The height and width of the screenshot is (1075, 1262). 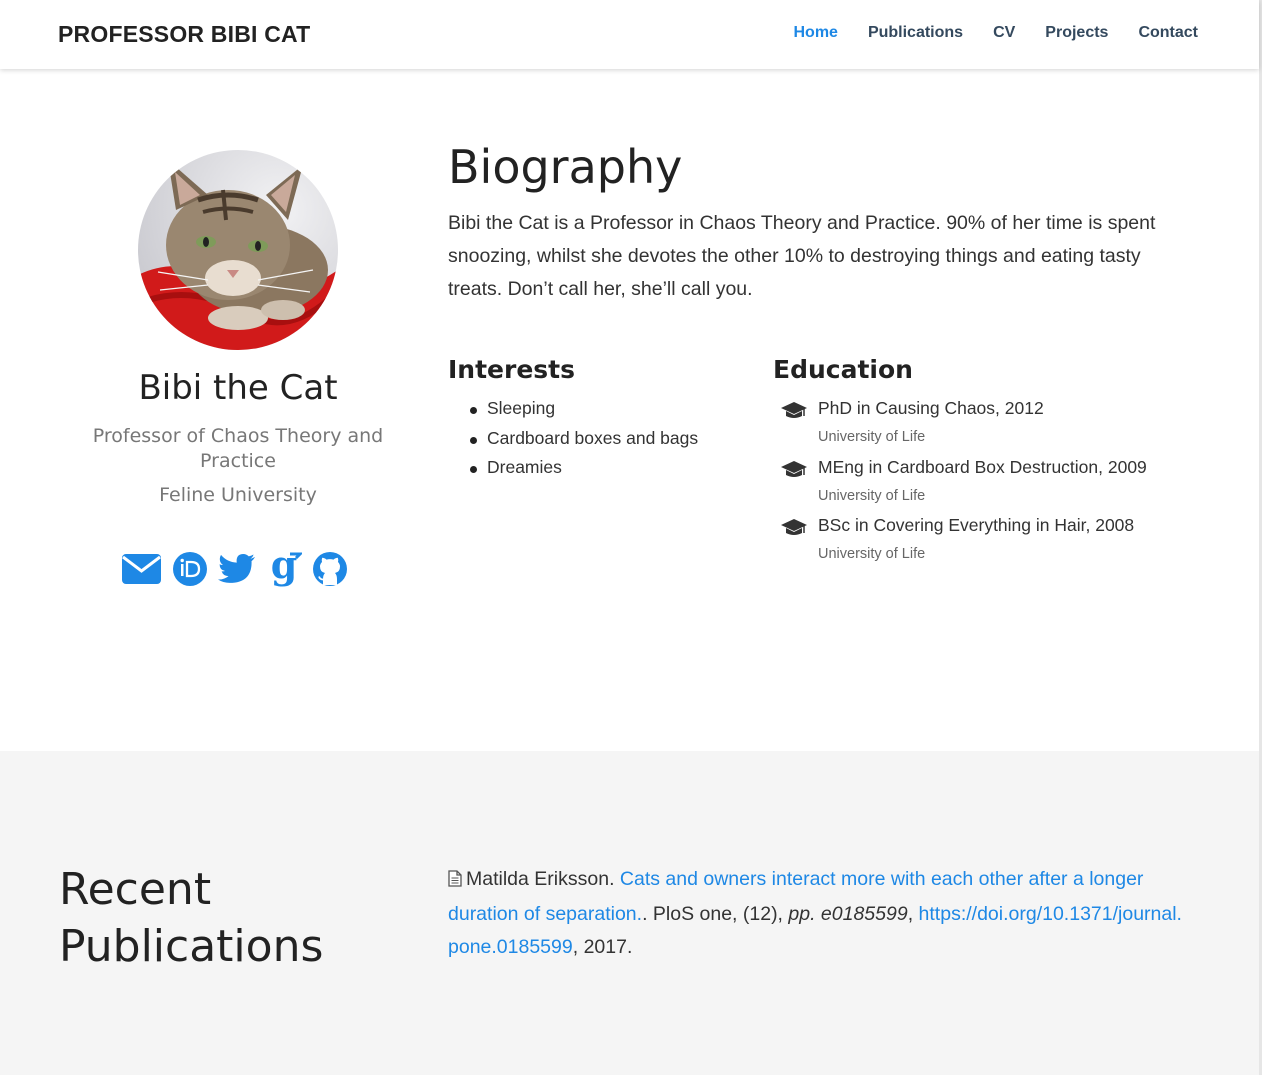 What do you see at coordinates (915, 33) in the screenshot?
I see `nav-publications: Publications` at bounding box center [915, 33].